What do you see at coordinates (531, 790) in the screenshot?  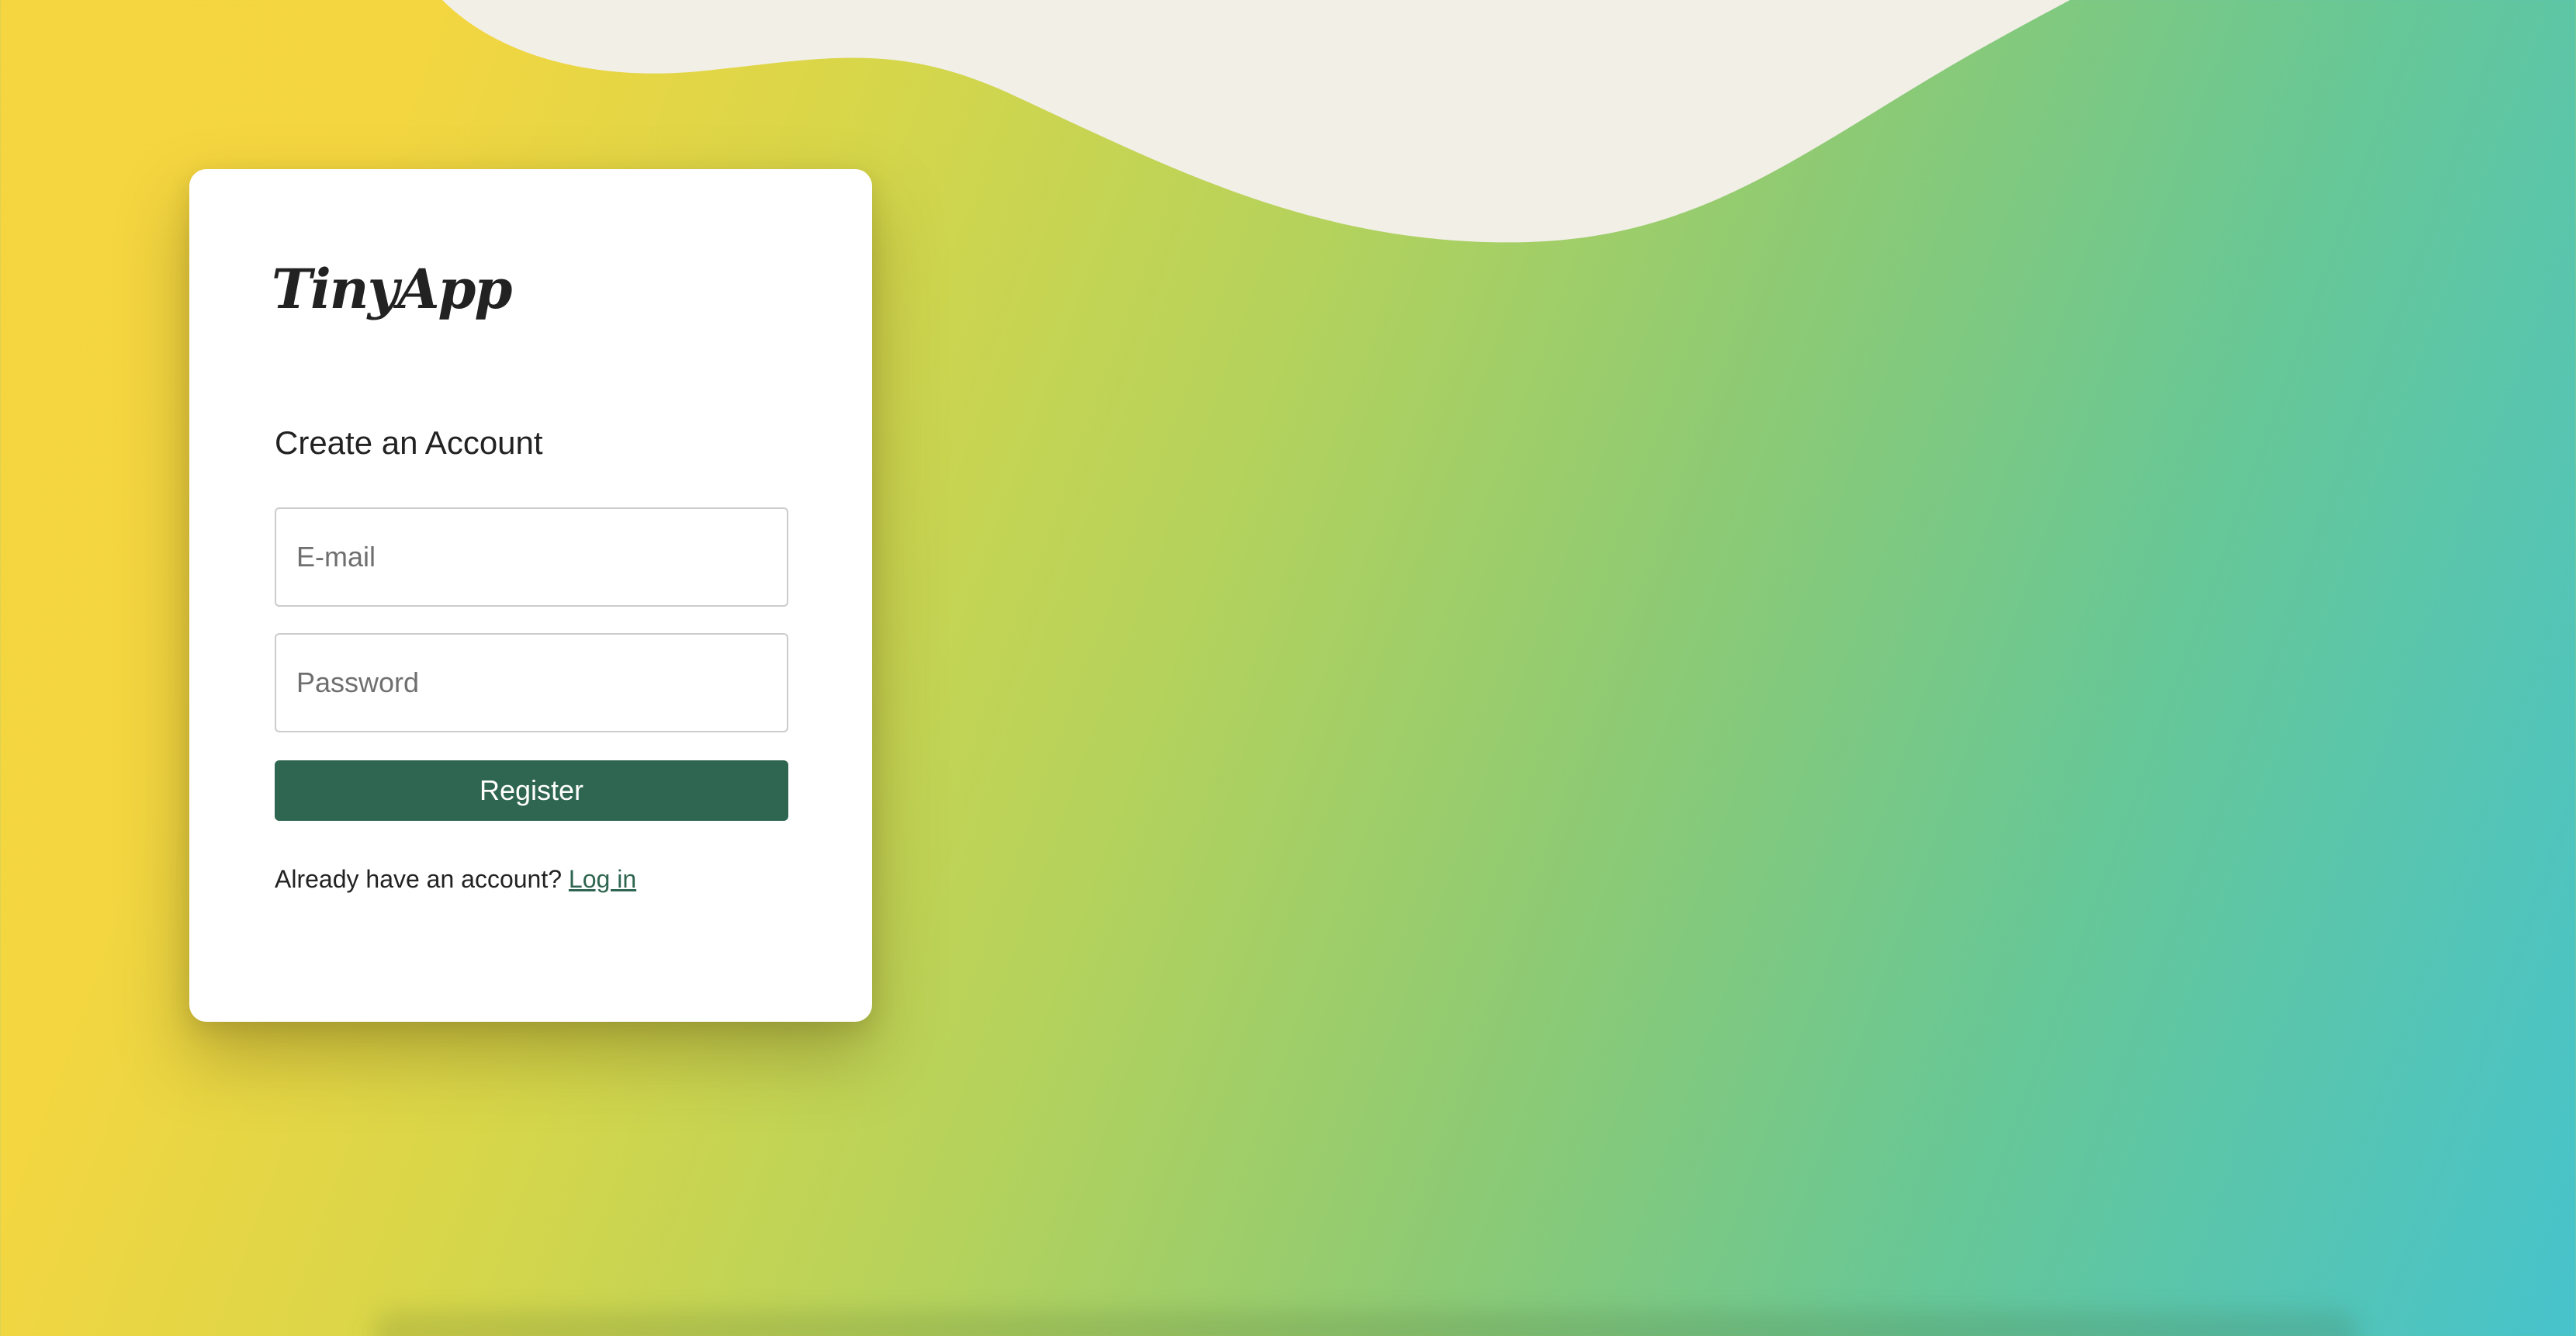 I see `register-button: Register` at bounding box center [531, 790].